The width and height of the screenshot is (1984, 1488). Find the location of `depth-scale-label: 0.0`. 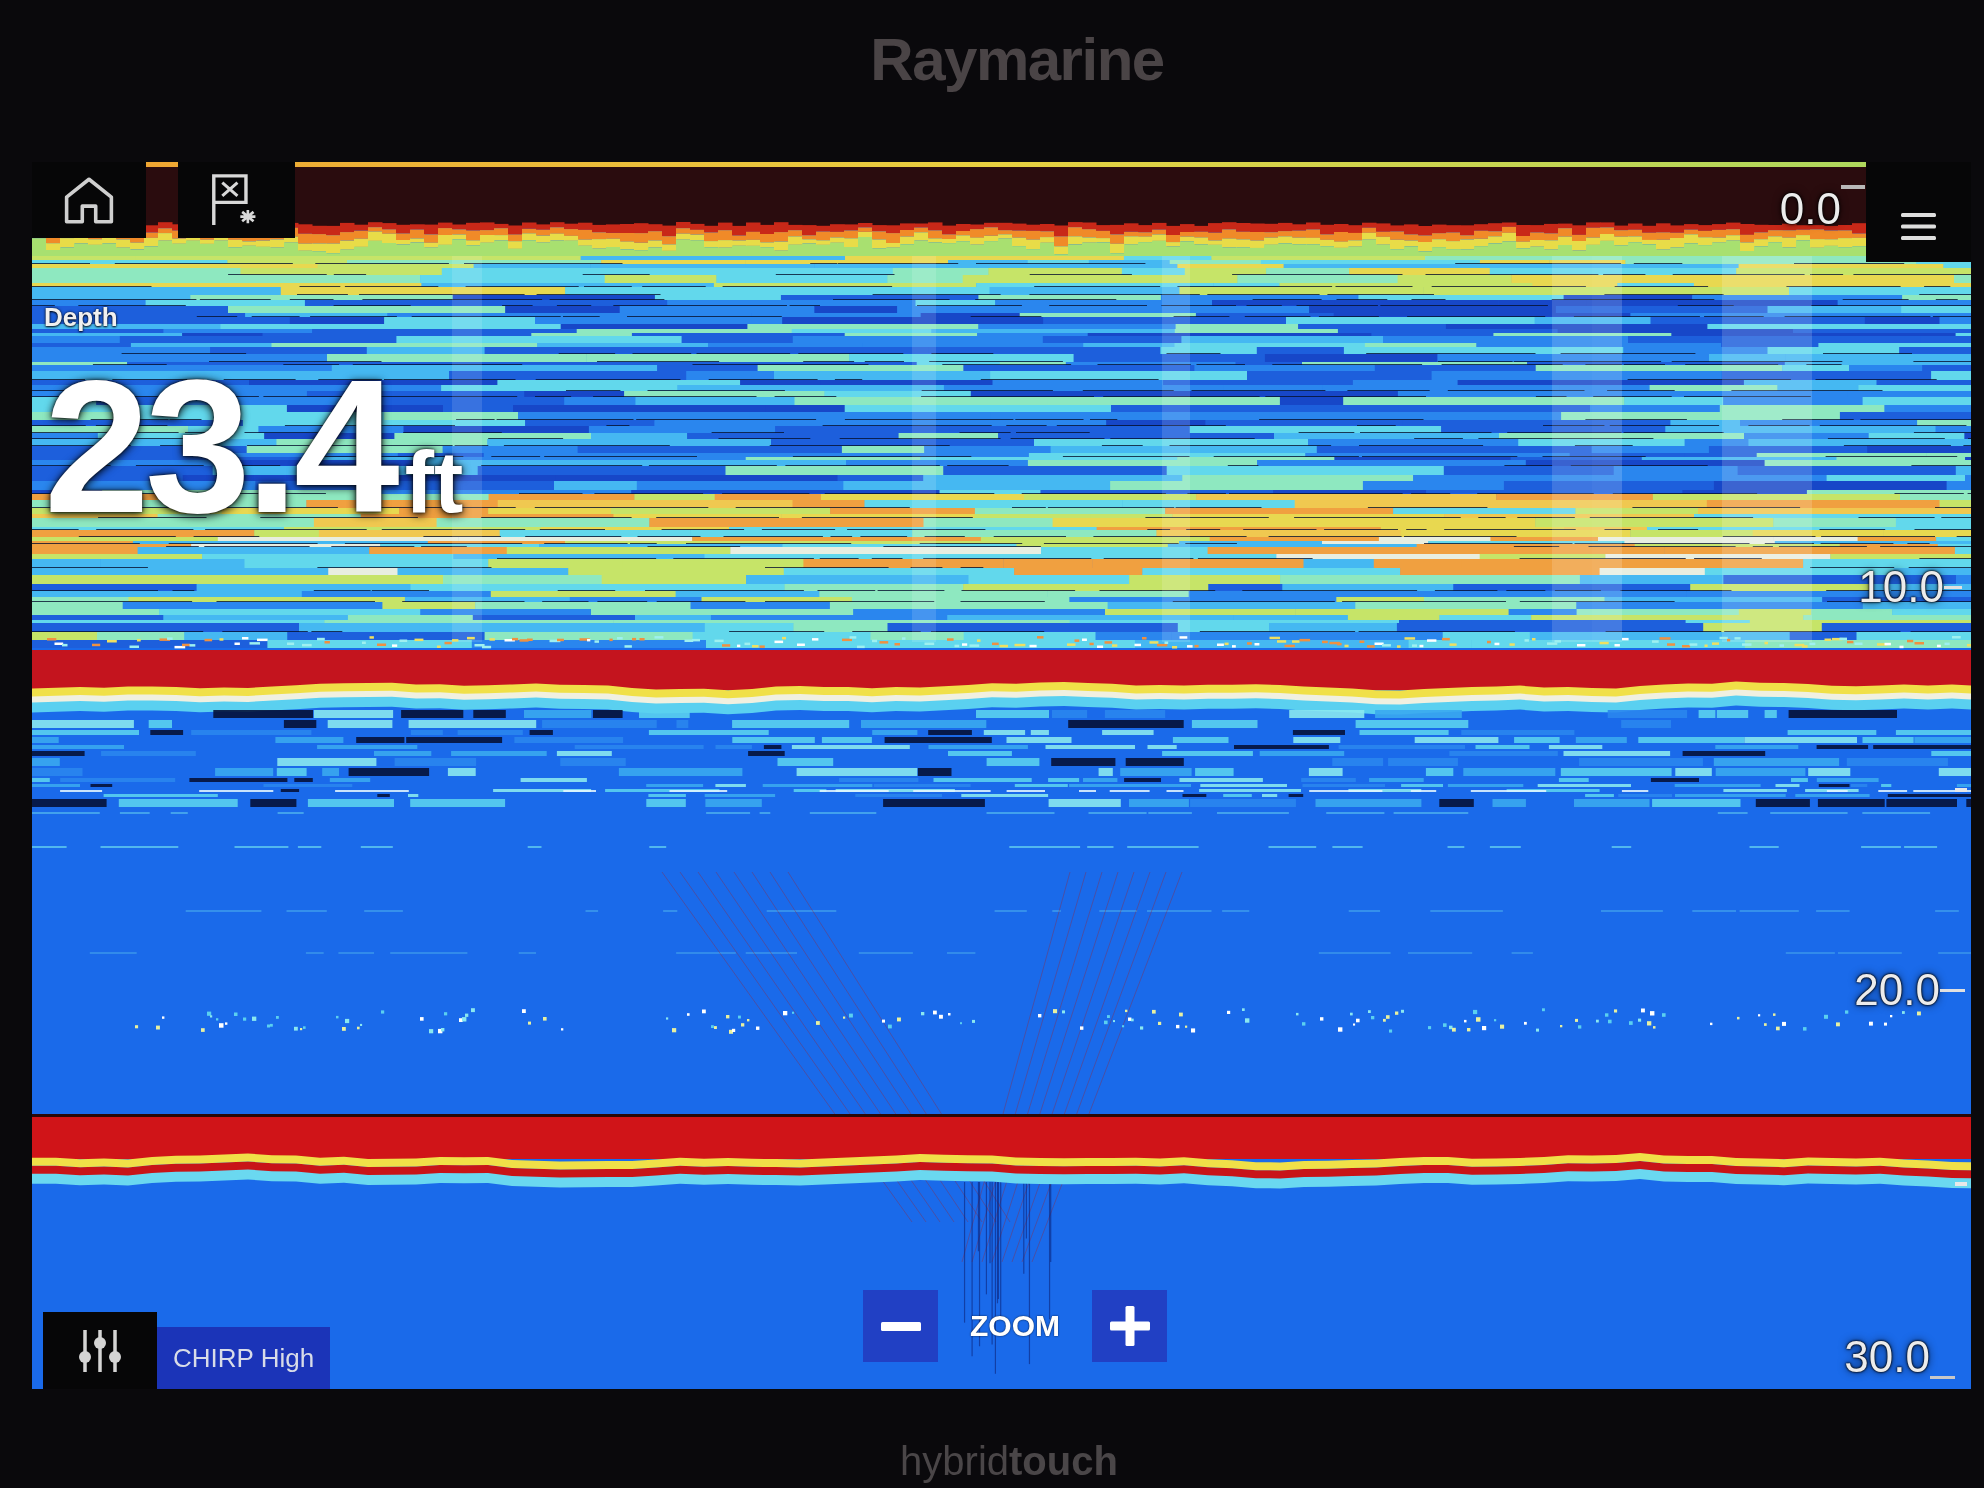

depth-scale-label: 0.0 is located at coordinates (1810, 209).